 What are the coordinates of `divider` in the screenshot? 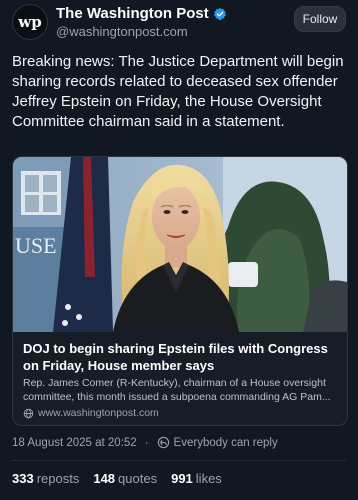 It's located at (179, 460).